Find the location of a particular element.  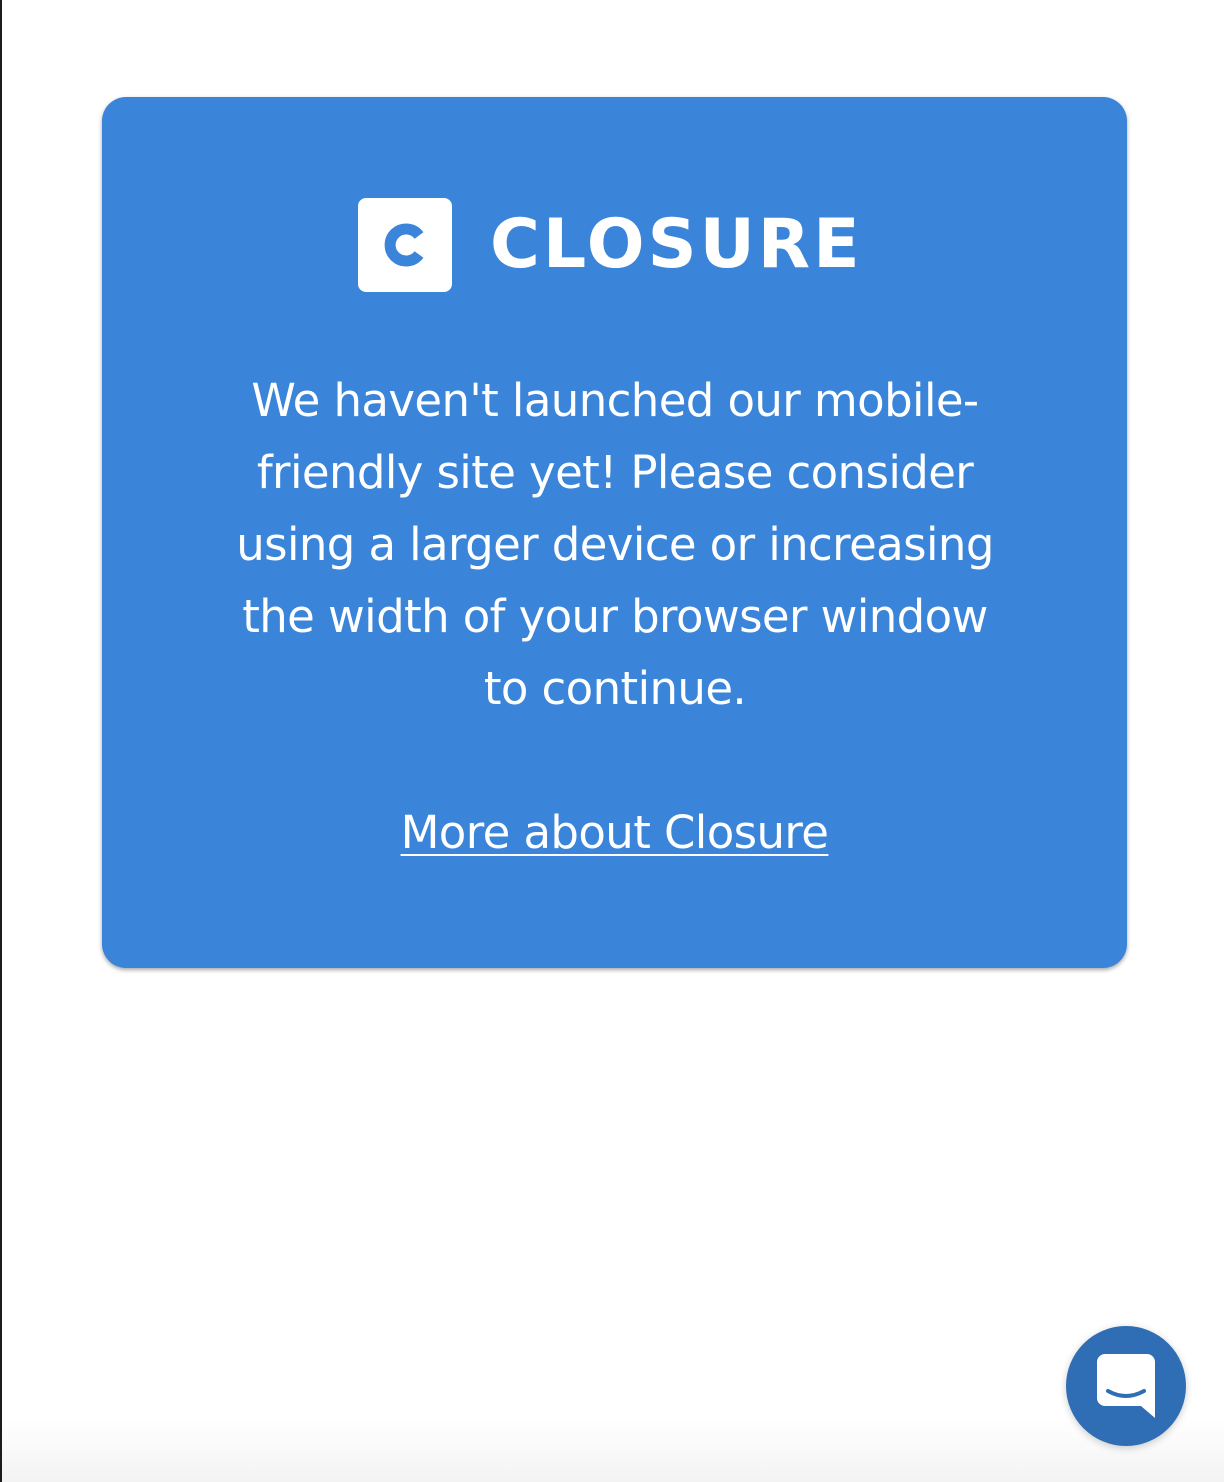

chat-launcher-button is located at coordinates (1126, 1386).